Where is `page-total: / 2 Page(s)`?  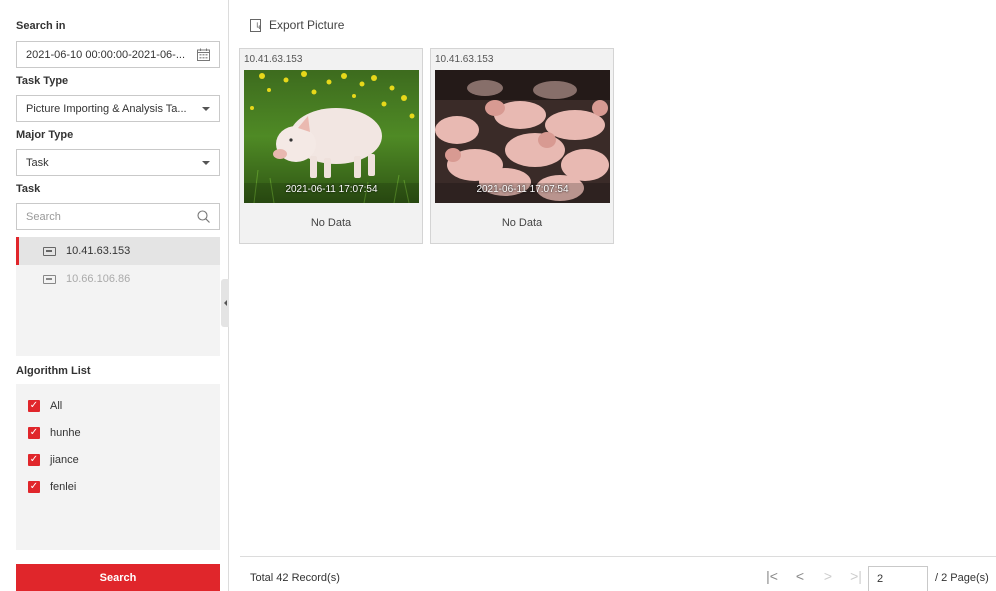 page-total: / 2 Page(s) is located at coordinates (962, 578).